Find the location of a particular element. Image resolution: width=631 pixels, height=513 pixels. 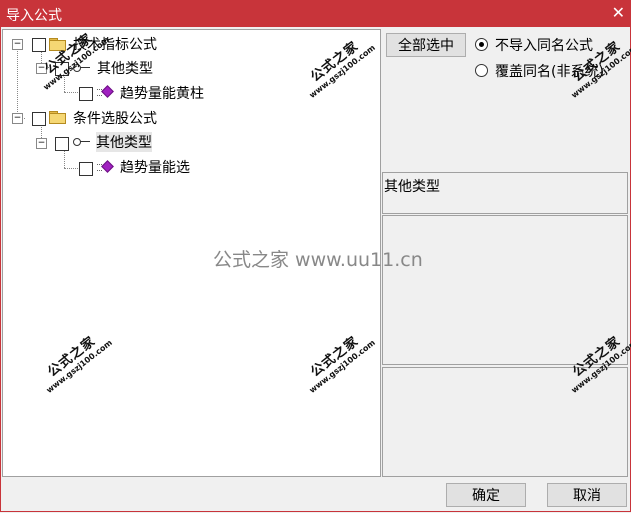

tree-node-label: 趋势量能选 is located at coordinates (155, 167).